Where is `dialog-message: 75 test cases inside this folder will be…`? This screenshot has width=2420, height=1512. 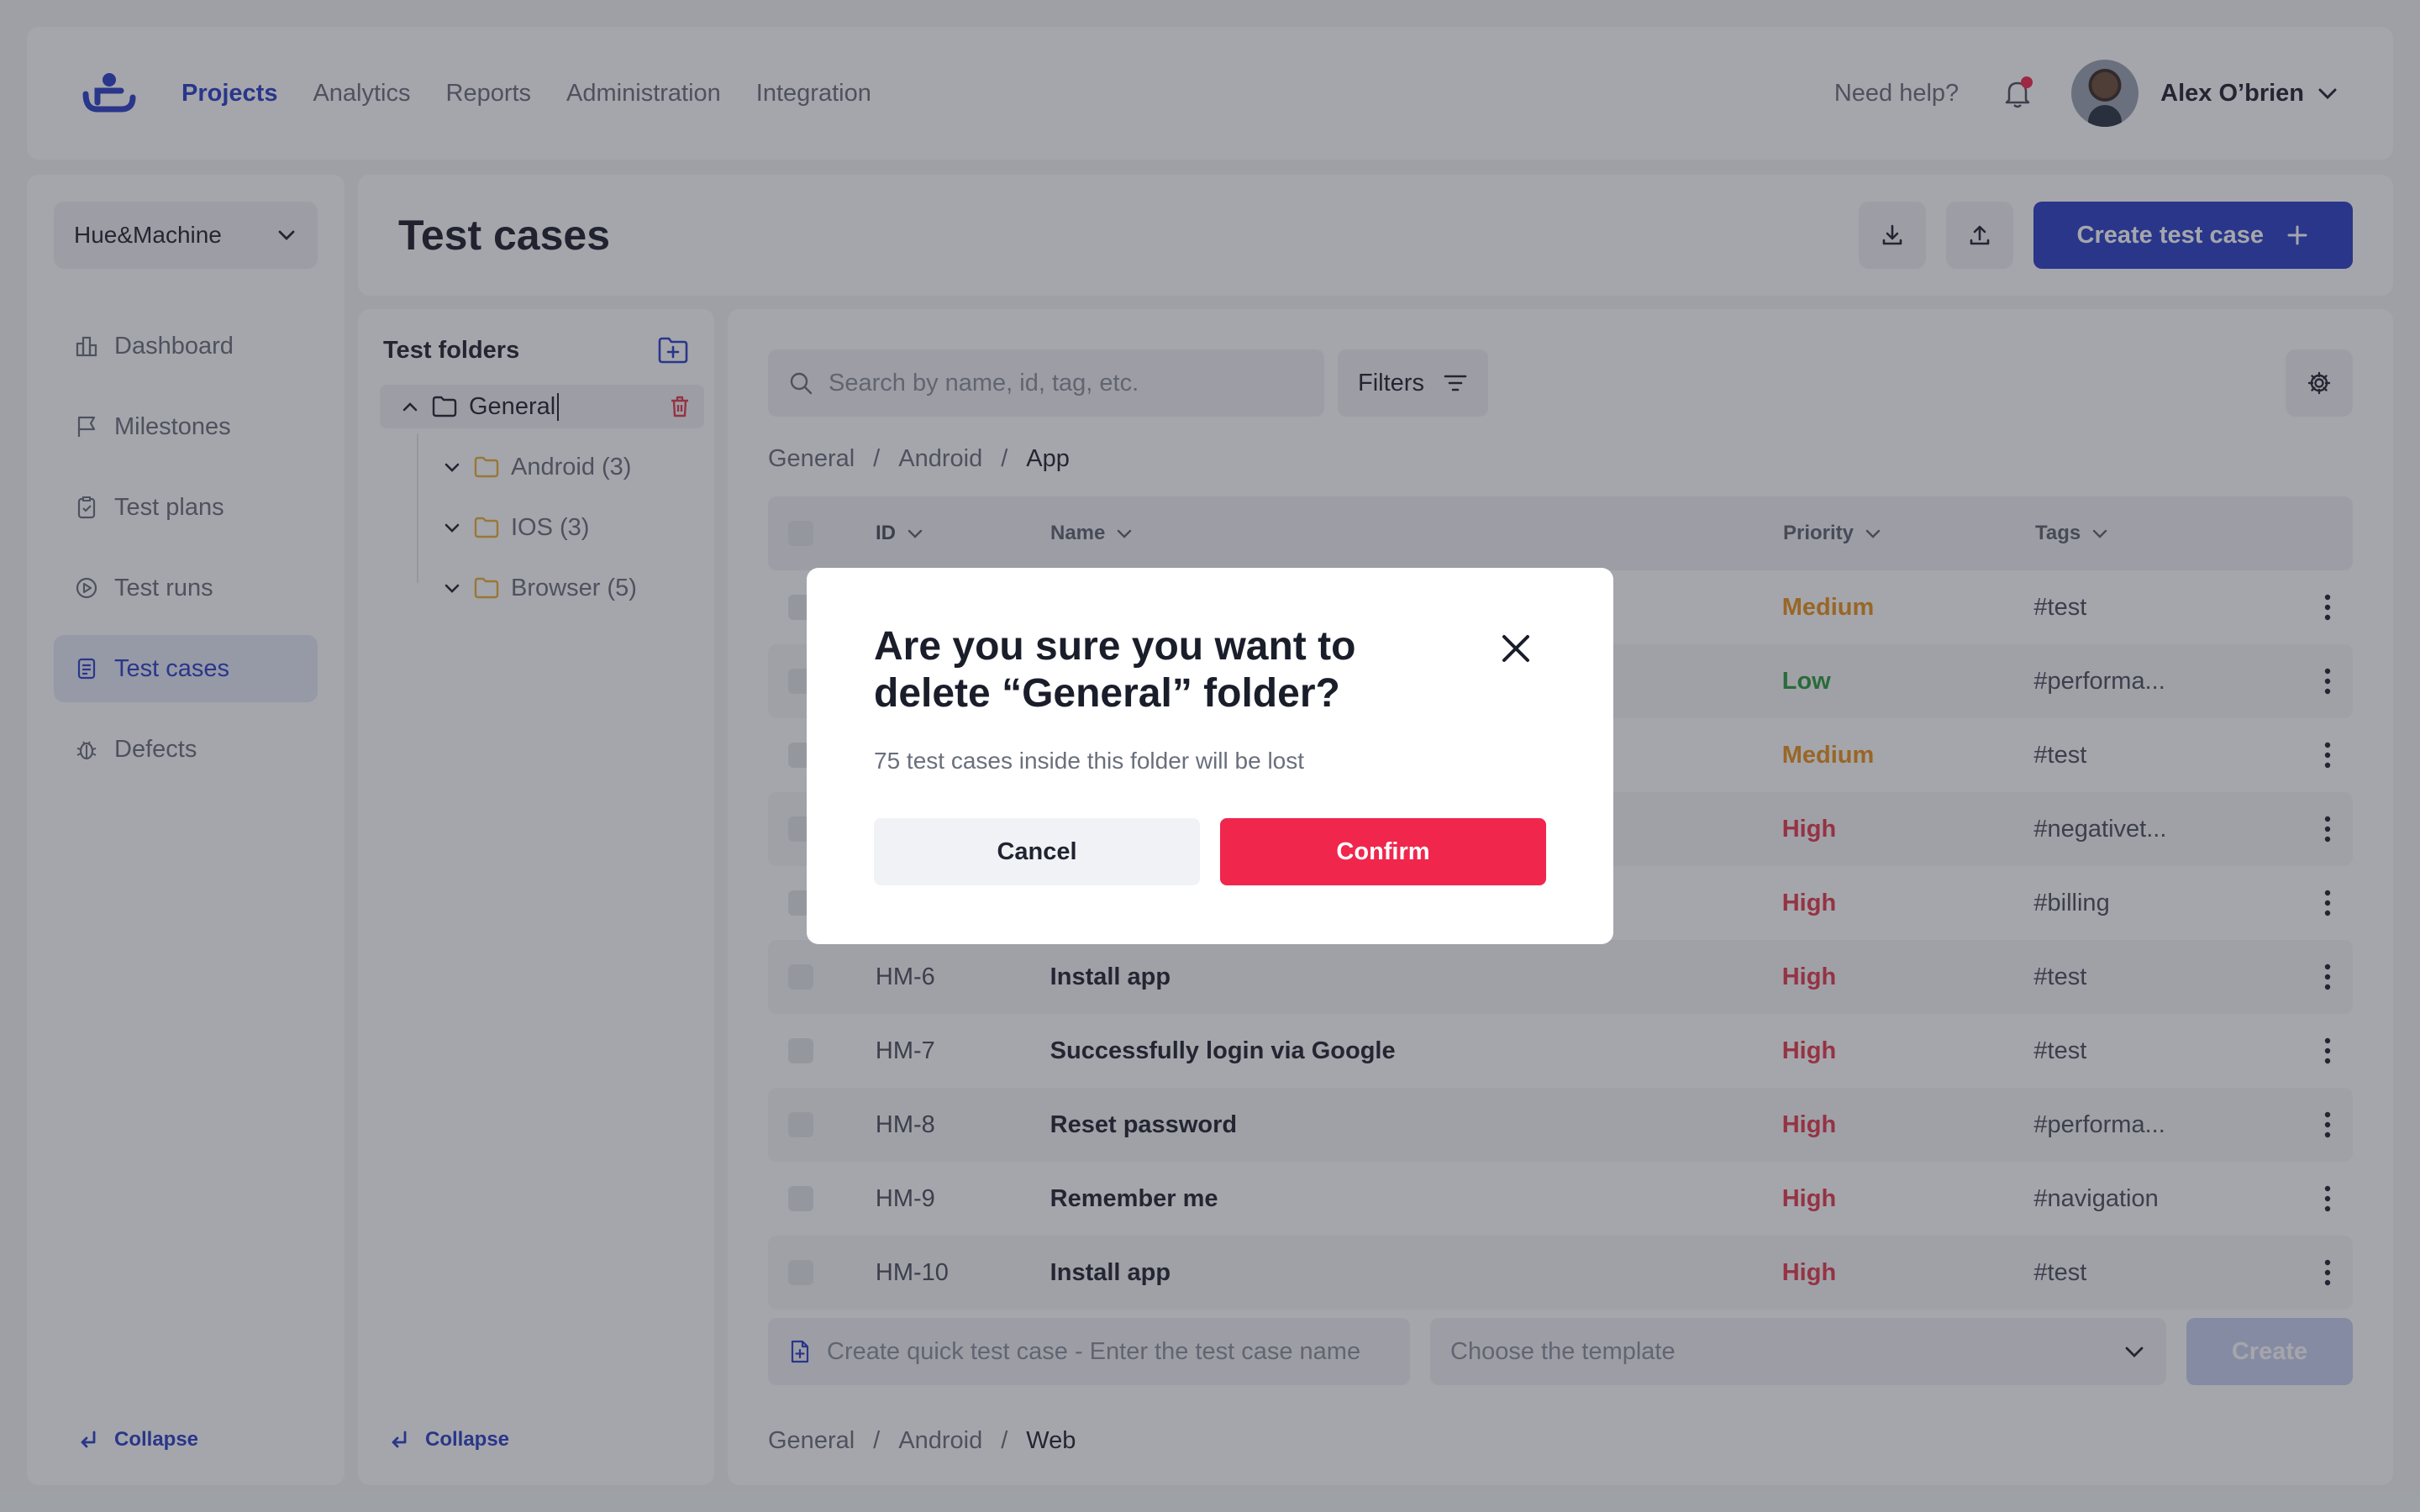 dialog-message: 75 test cases inside this folder will be… is located at coordinates (1089, 761).